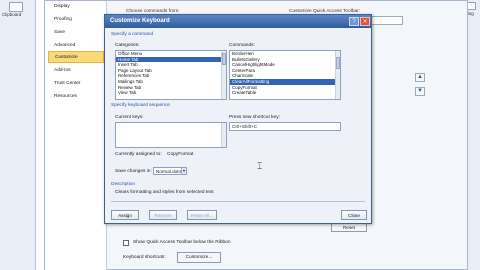 This screenshot has width=480, height=270. I want to click on specify-command-heading: Specify a command, so click(132, 34).